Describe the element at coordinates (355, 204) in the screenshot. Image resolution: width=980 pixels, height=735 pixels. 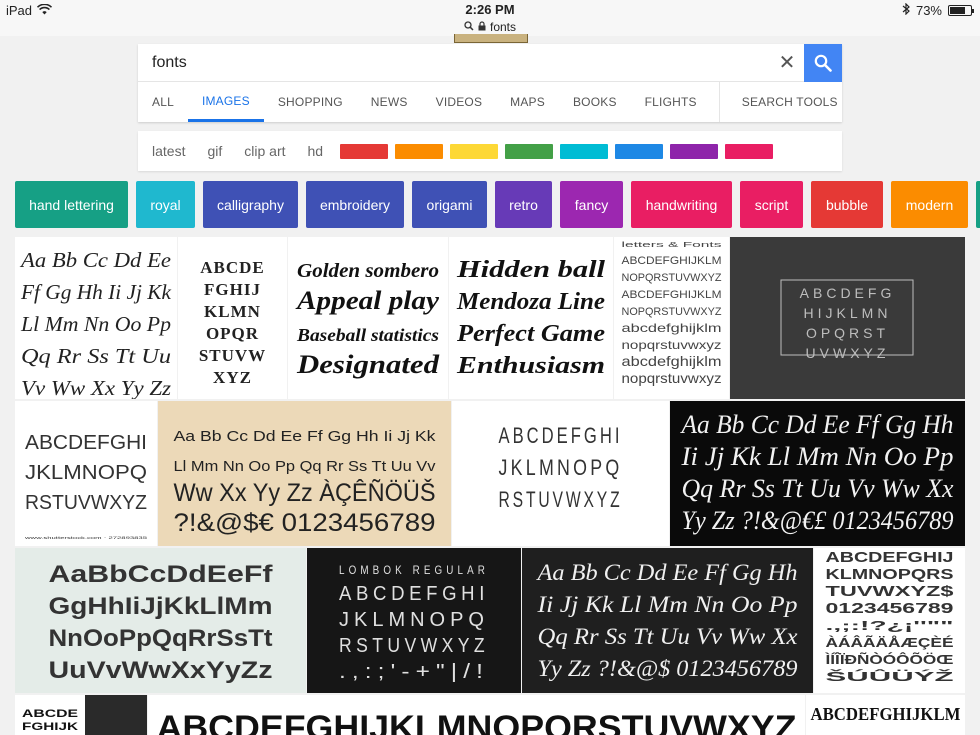
I see `chip-embroidery: embroidery` at that location.